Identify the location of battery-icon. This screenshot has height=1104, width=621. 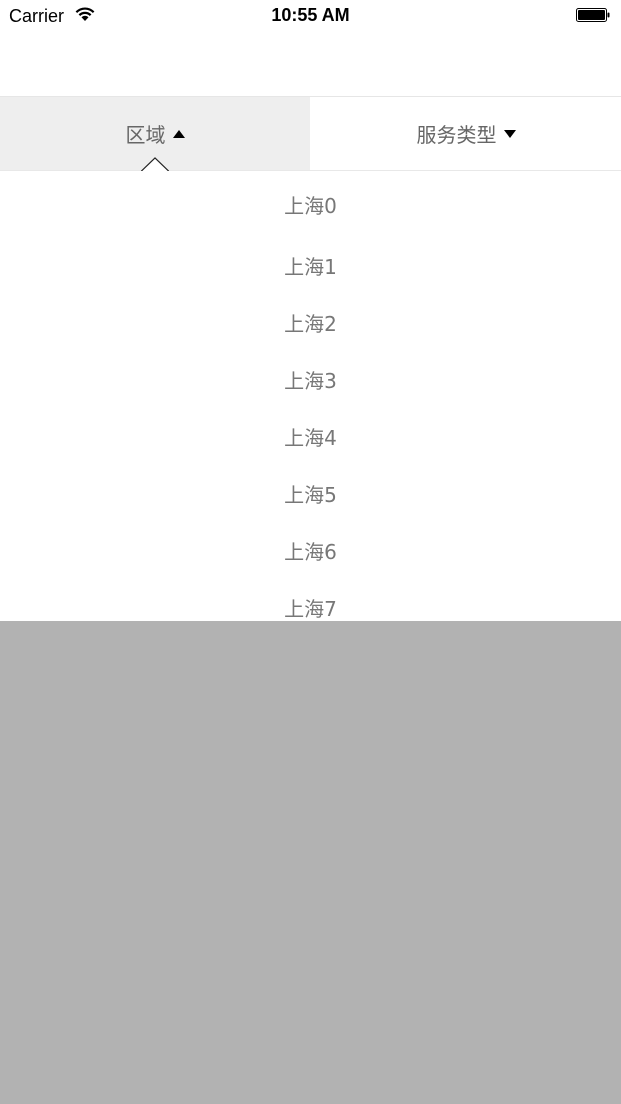
(593, 15).